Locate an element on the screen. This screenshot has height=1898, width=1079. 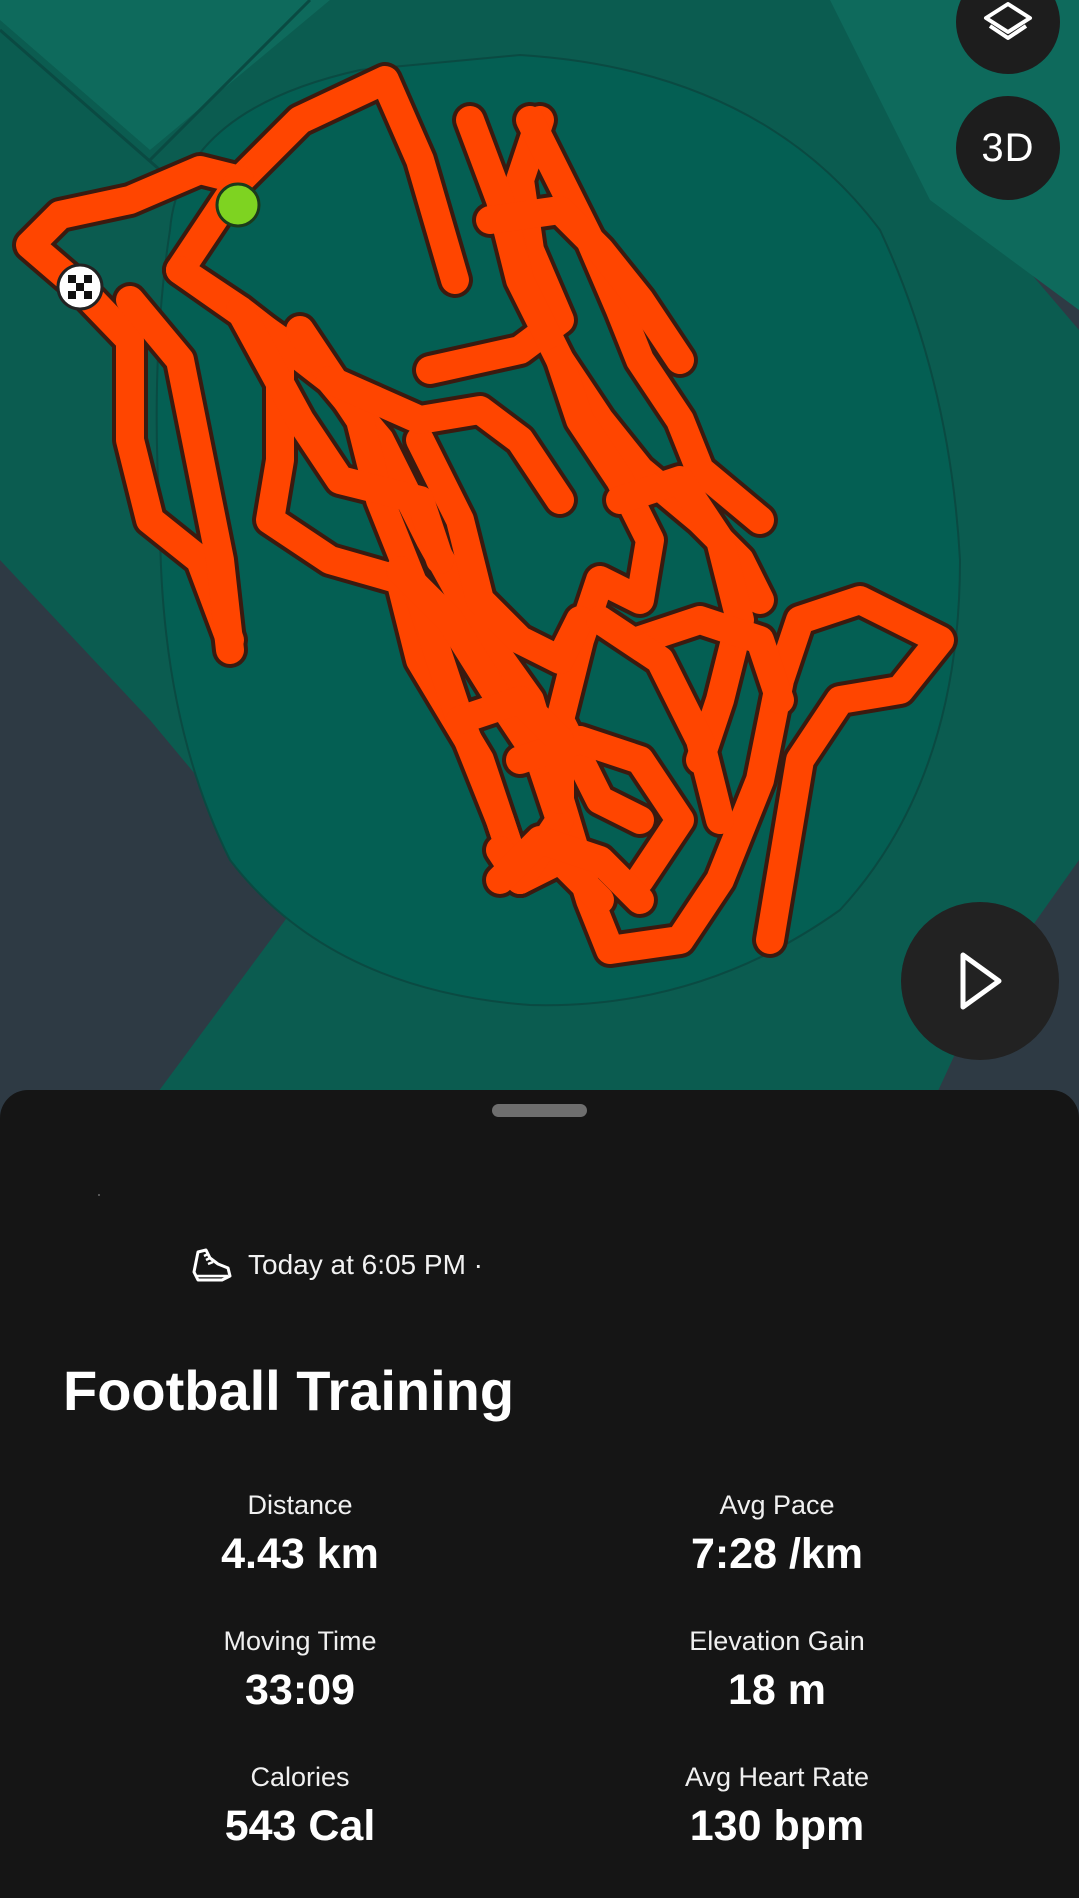
stat-value: 18 m is located at coordinates (776, 1690).